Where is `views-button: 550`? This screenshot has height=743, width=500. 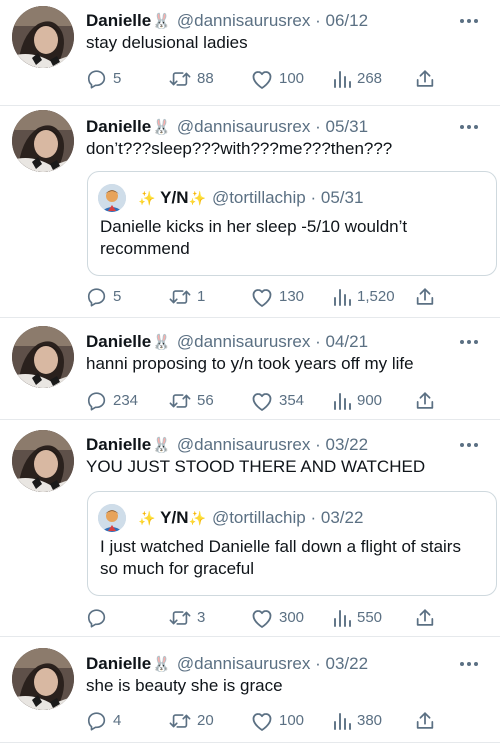 views-button: 550 is located at coordinates (357, 618).